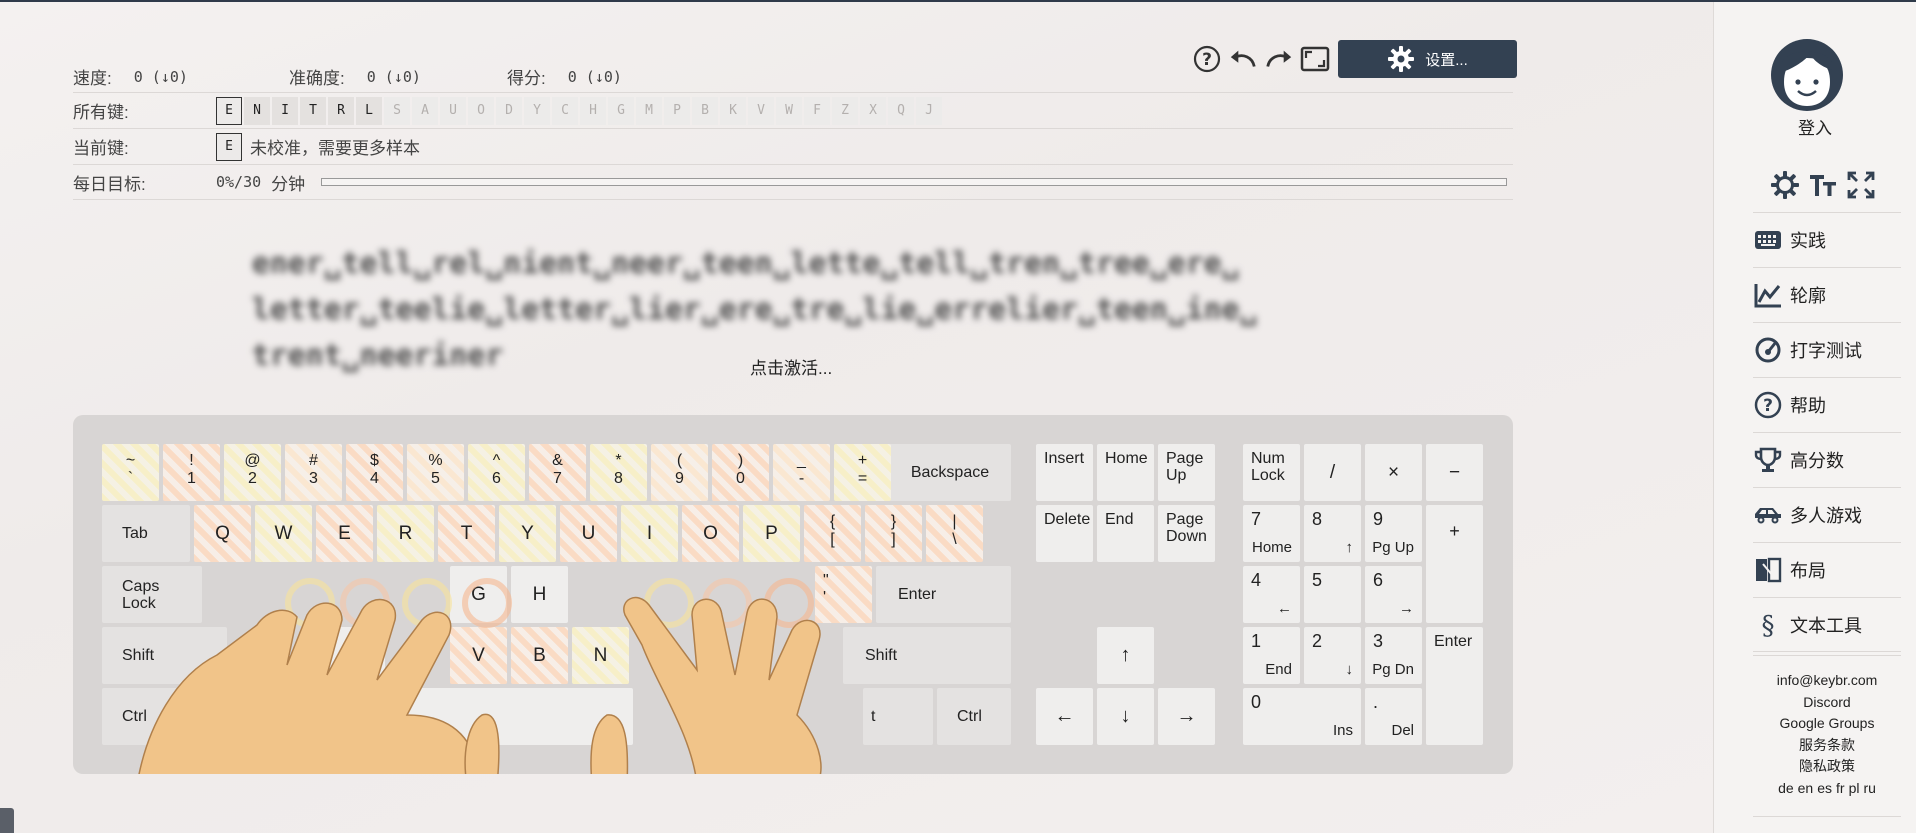 This screenshot has width=1916, height=833. I want to click on key-chip-inactive: H, so click(593, 110).